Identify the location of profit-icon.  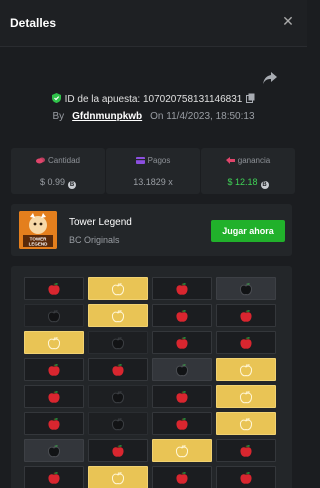
(230, 160).